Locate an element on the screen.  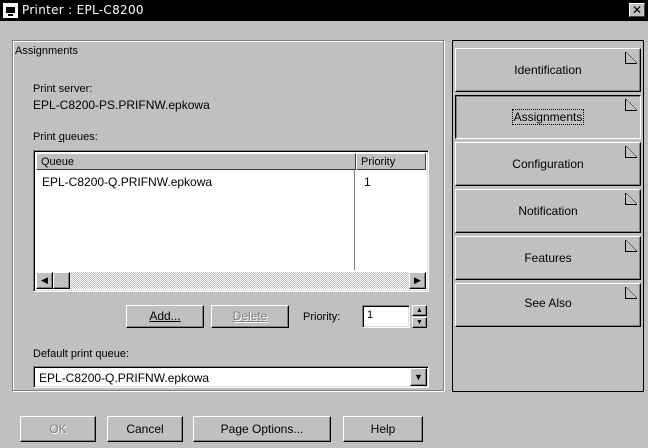
help-button: Help is located at coordinates (383, 429).